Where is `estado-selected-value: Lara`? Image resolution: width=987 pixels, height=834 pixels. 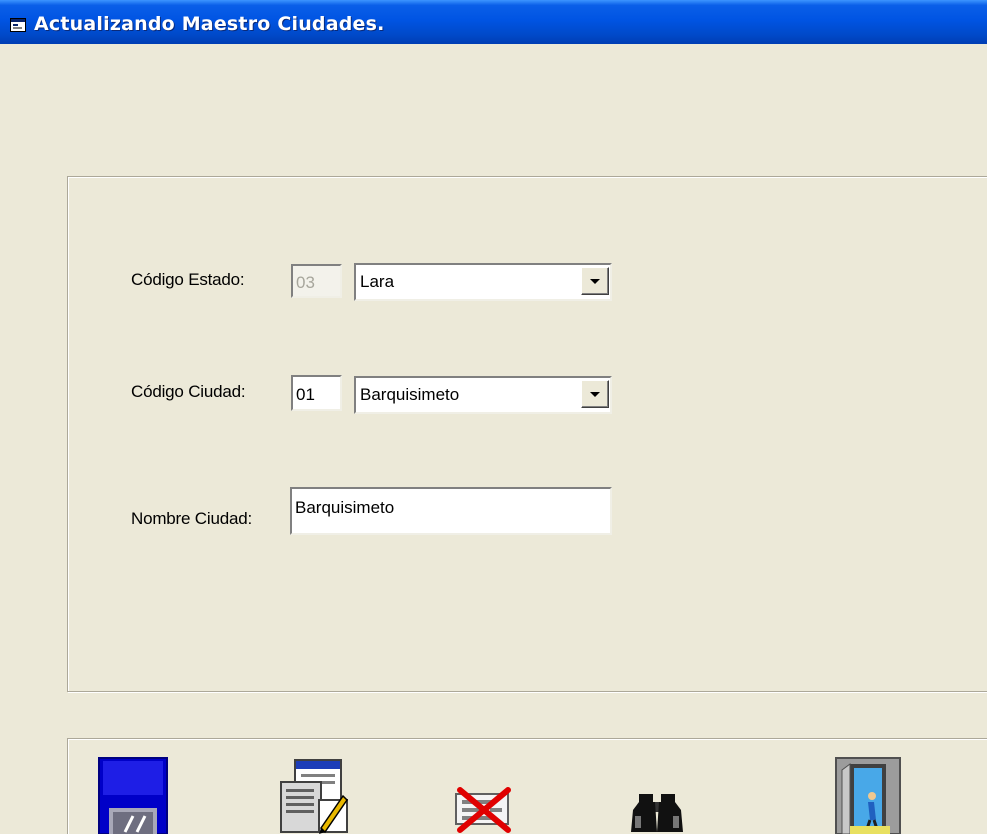
estado-selected-value: Lara is located at coordinates (377, 281).